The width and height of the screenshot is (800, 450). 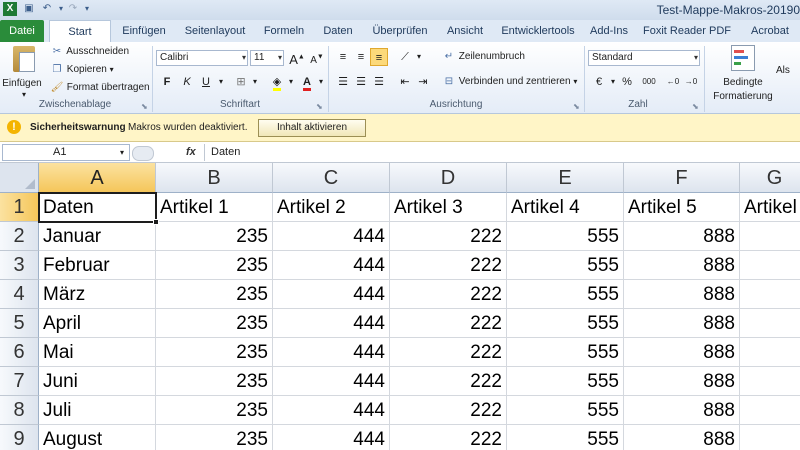 What do you see at coordinates (682, 410) in the screenshot?
I see `cell-f8: 888` at bounding box center [682, 410].